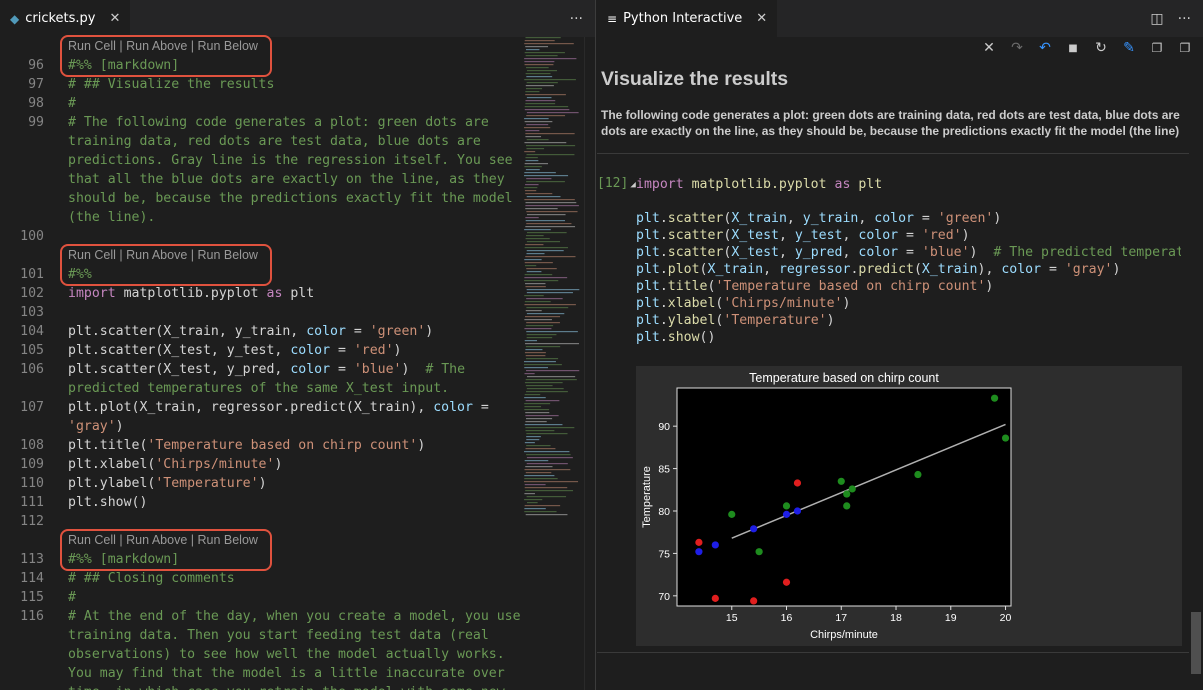 Image resolution: width=1203 pixels, height=690 pixels. Describe the element at coordinates (989, 48) in the screenshot. I see `clear-all-icon: ✕` at that location.